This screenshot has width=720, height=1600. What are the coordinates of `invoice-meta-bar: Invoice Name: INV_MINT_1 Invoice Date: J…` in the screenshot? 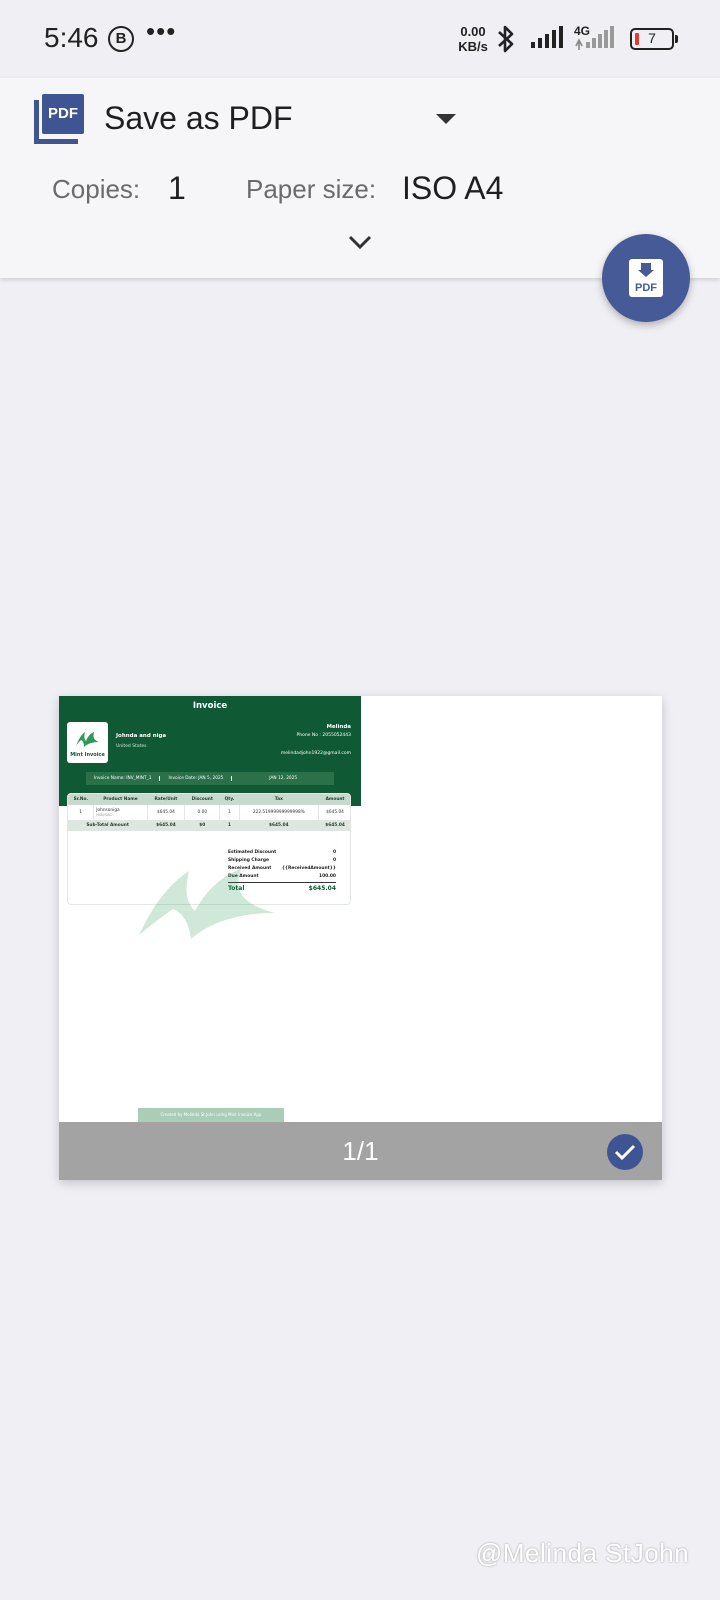 It's located at (210, 778).